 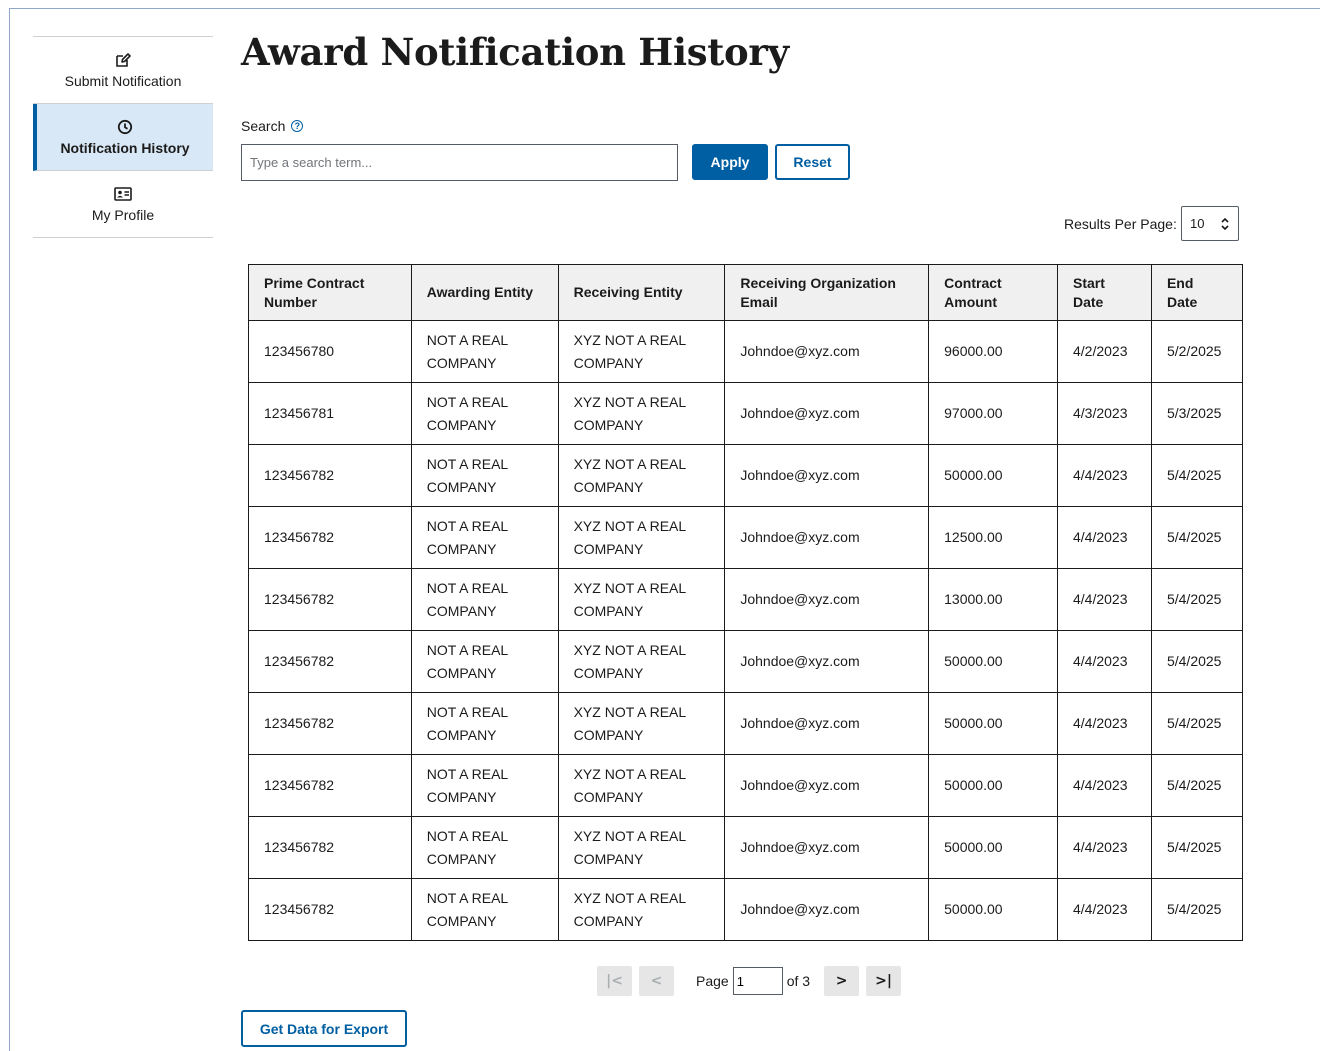 What do you see at coordinates (757, 981) in the screenshot?
I see `page-number-input` at bounding box center [757, 981].